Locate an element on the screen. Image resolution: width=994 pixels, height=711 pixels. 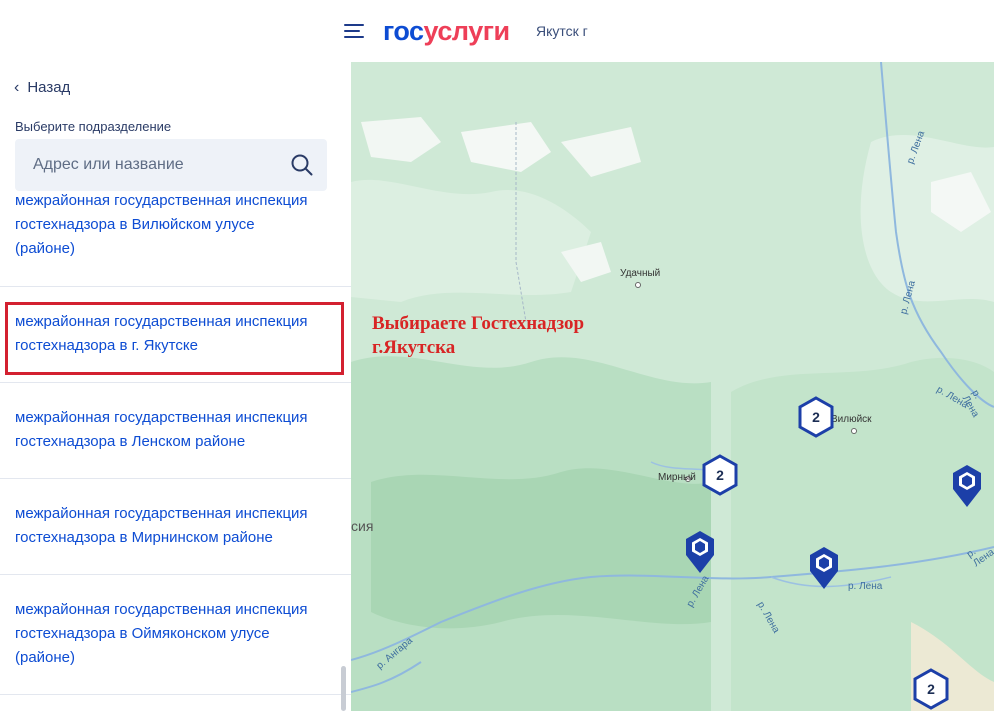
search-input is located at coordinates (159, 165).